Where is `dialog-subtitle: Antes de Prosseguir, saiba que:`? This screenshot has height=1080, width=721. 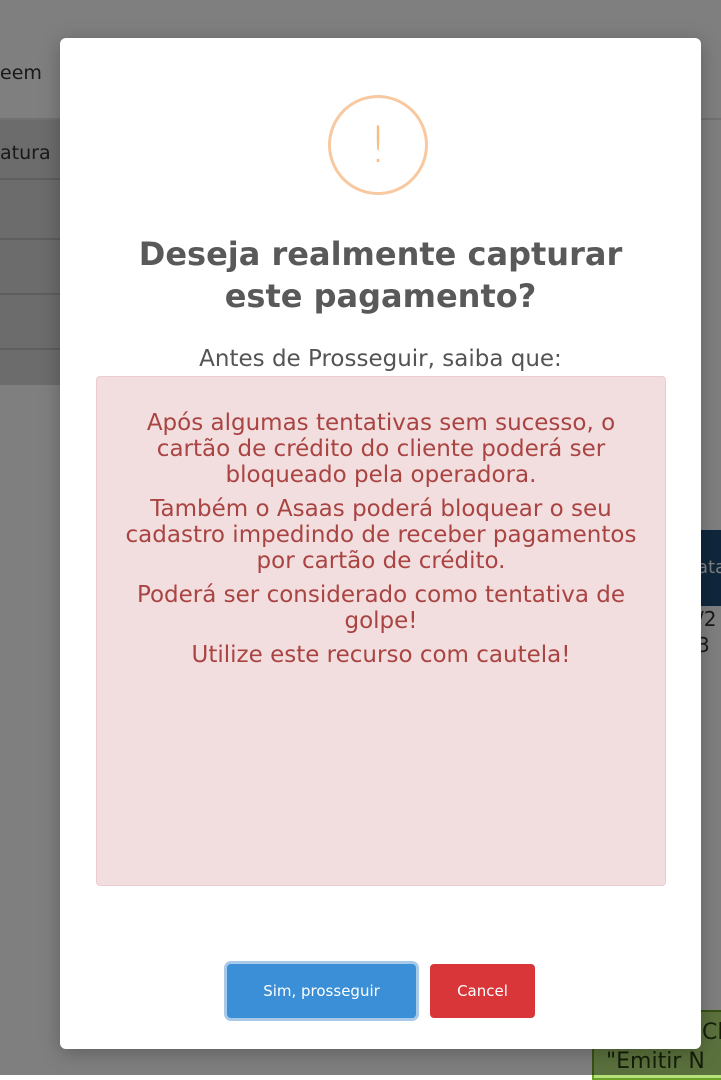 dialog-subtitle: Antes de Prosseguir, saiba que: is located at coordinates (380, 359).